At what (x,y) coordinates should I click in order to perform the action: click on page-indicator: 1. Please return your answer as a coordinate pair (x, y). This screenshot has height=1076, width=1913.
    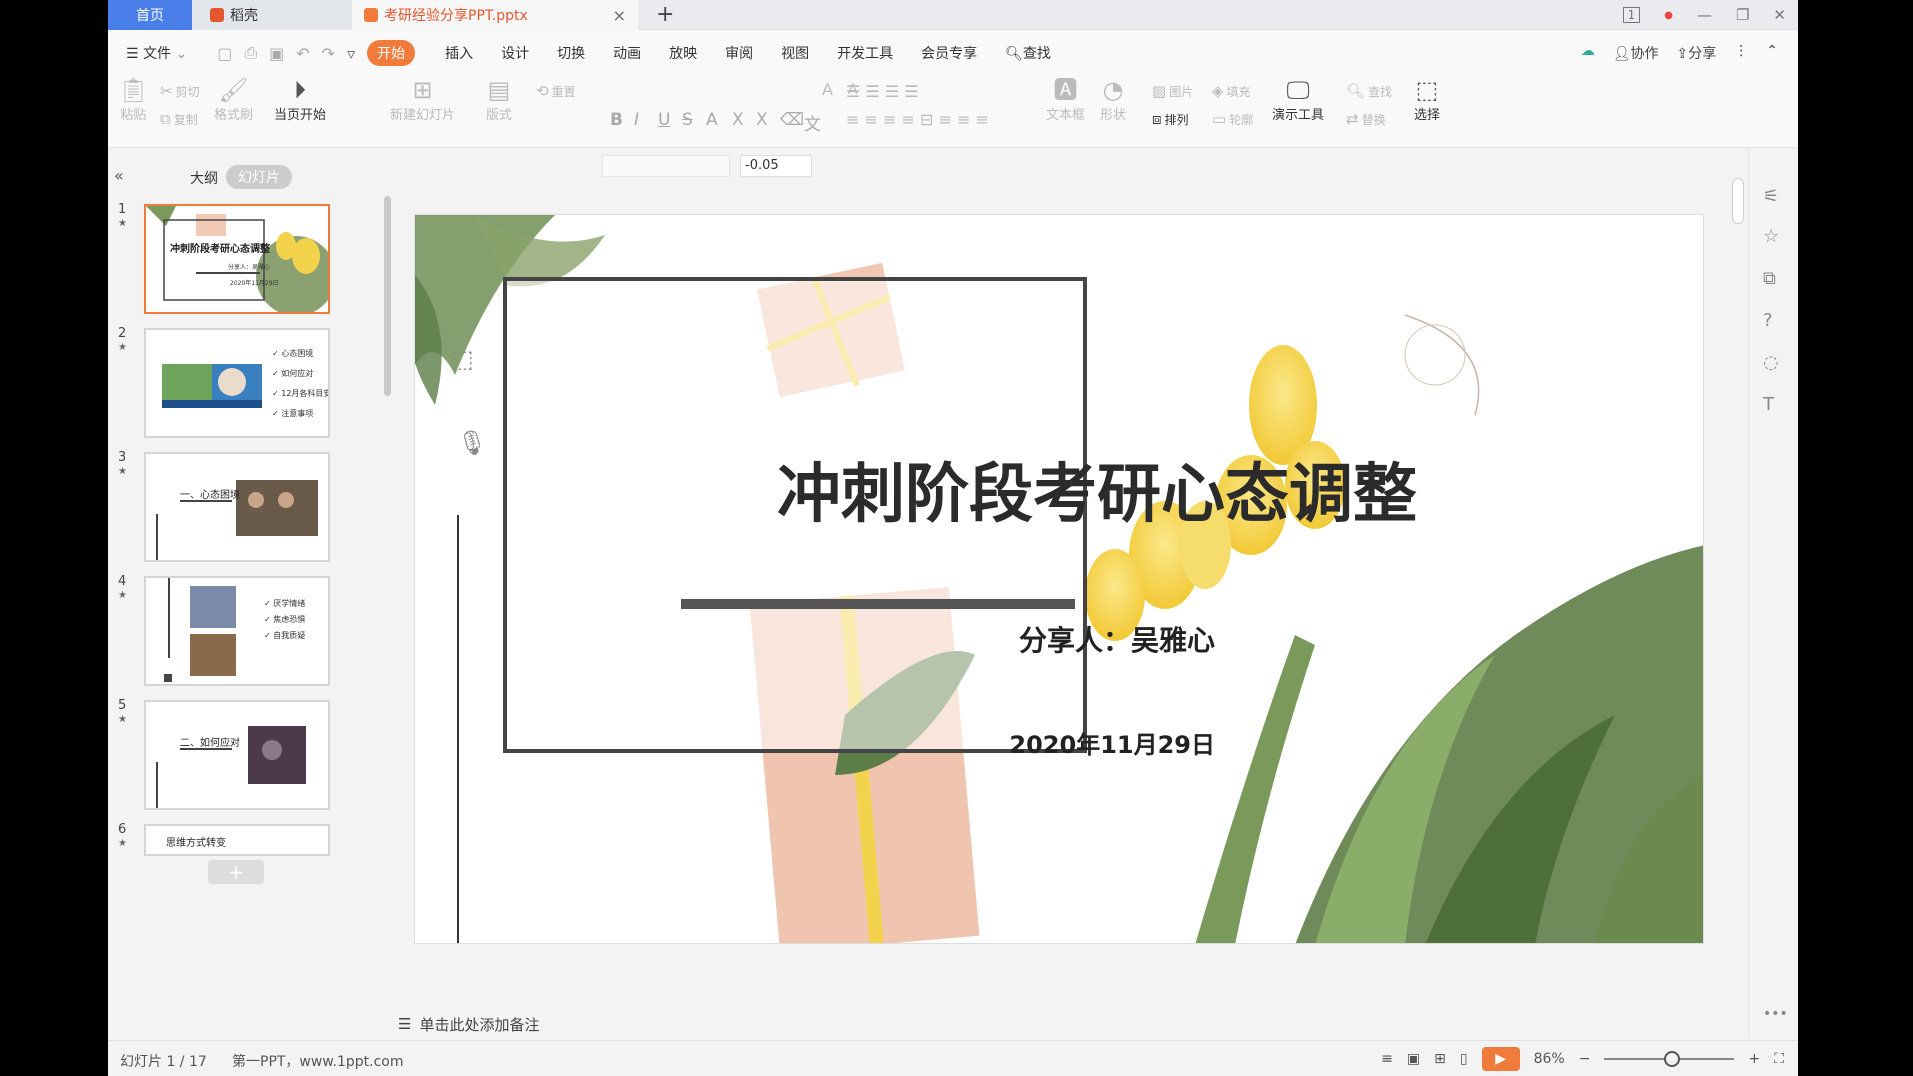
    Looking at the image, I should click on (1631, 15).